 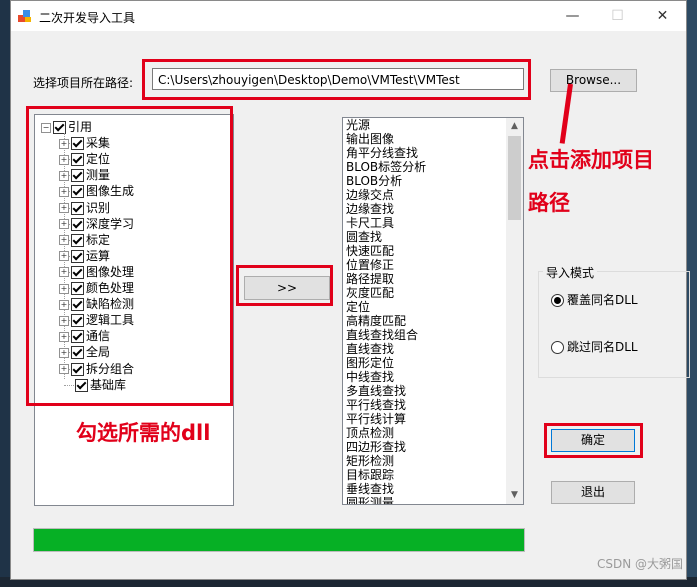 I want to click on list-item: 直线查找组合, so click(x=433, y=335).